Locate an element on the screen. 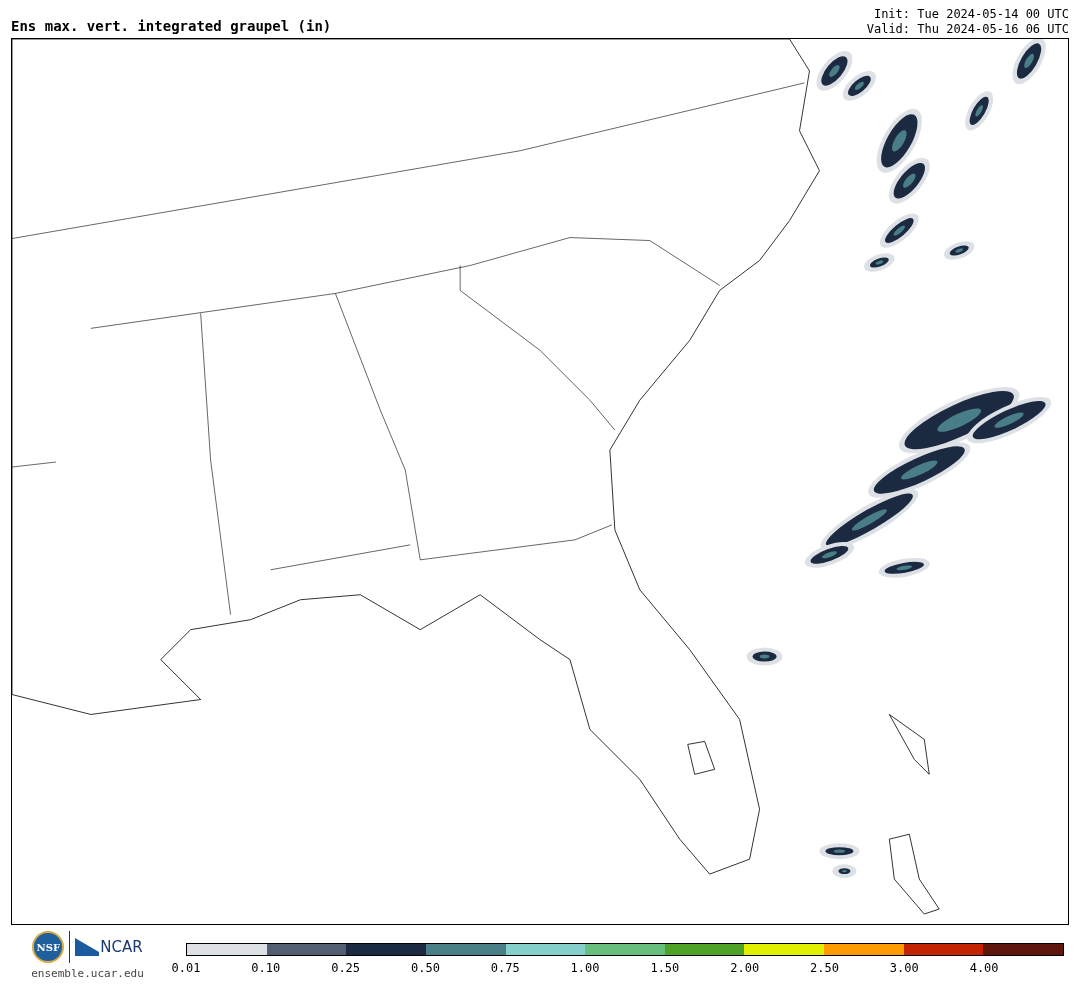 Image resolution: width=1080 pixels, height=988 pixels. site-url: ensemble.ucar.edu is located at coordinates (87, 973).